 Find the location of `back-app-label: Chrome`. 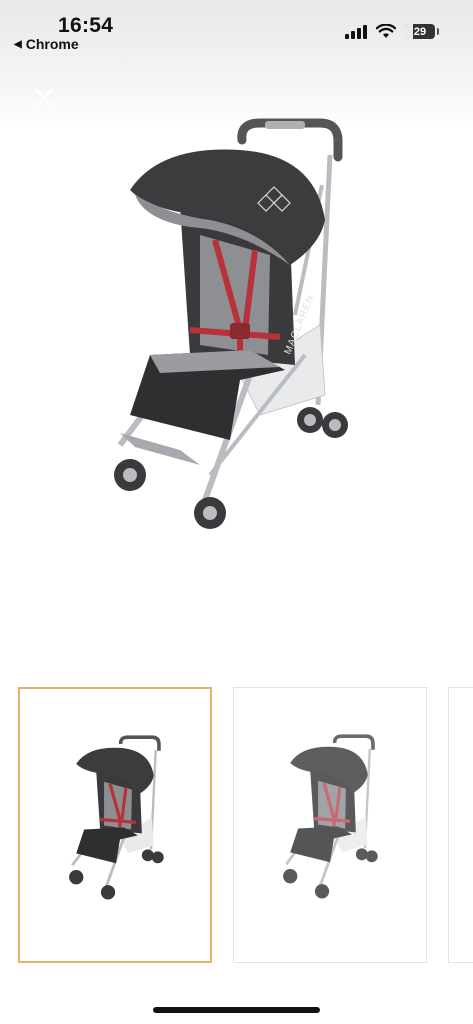

back-app-label: Chrome is located at coordinates (52, 44).